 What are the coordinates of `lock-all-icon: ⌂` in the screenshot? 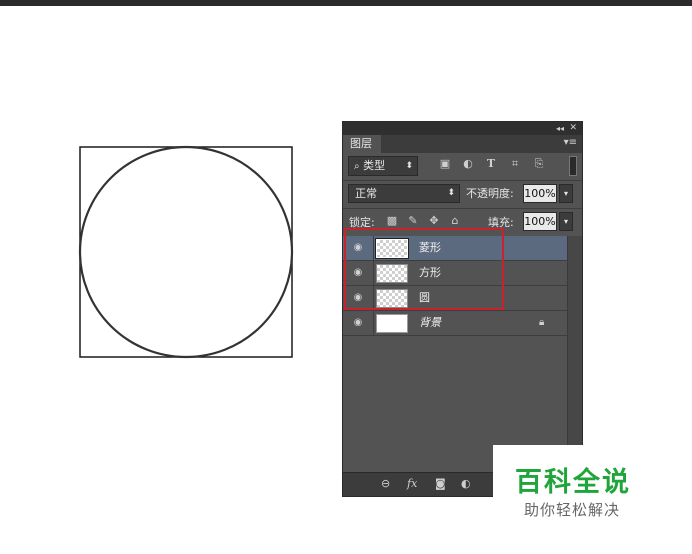 It's located at (455, 221).